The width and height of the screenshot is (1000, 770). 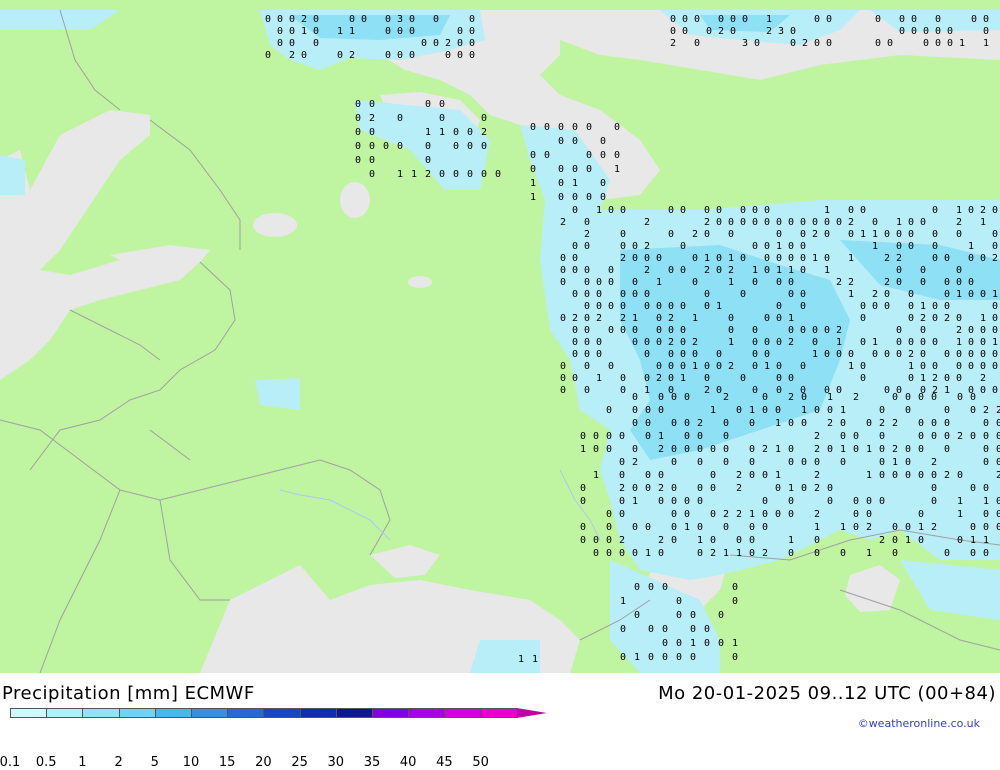 I want to click on legend-tick-label: 50, so click(x=480, y=762).